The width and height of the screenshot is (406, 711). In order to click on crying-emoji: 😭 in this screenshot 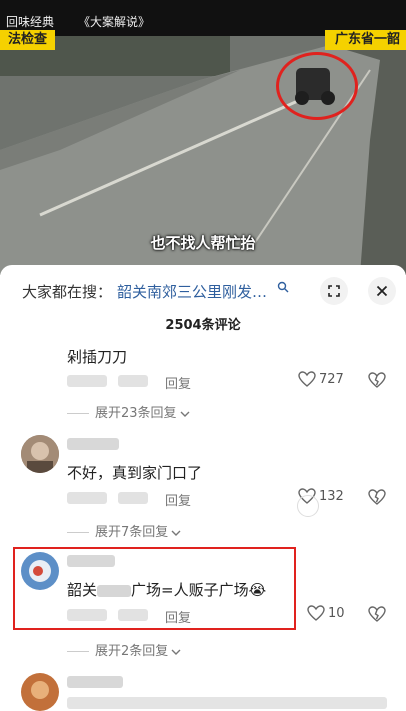, I will do `click(257, 590)`.